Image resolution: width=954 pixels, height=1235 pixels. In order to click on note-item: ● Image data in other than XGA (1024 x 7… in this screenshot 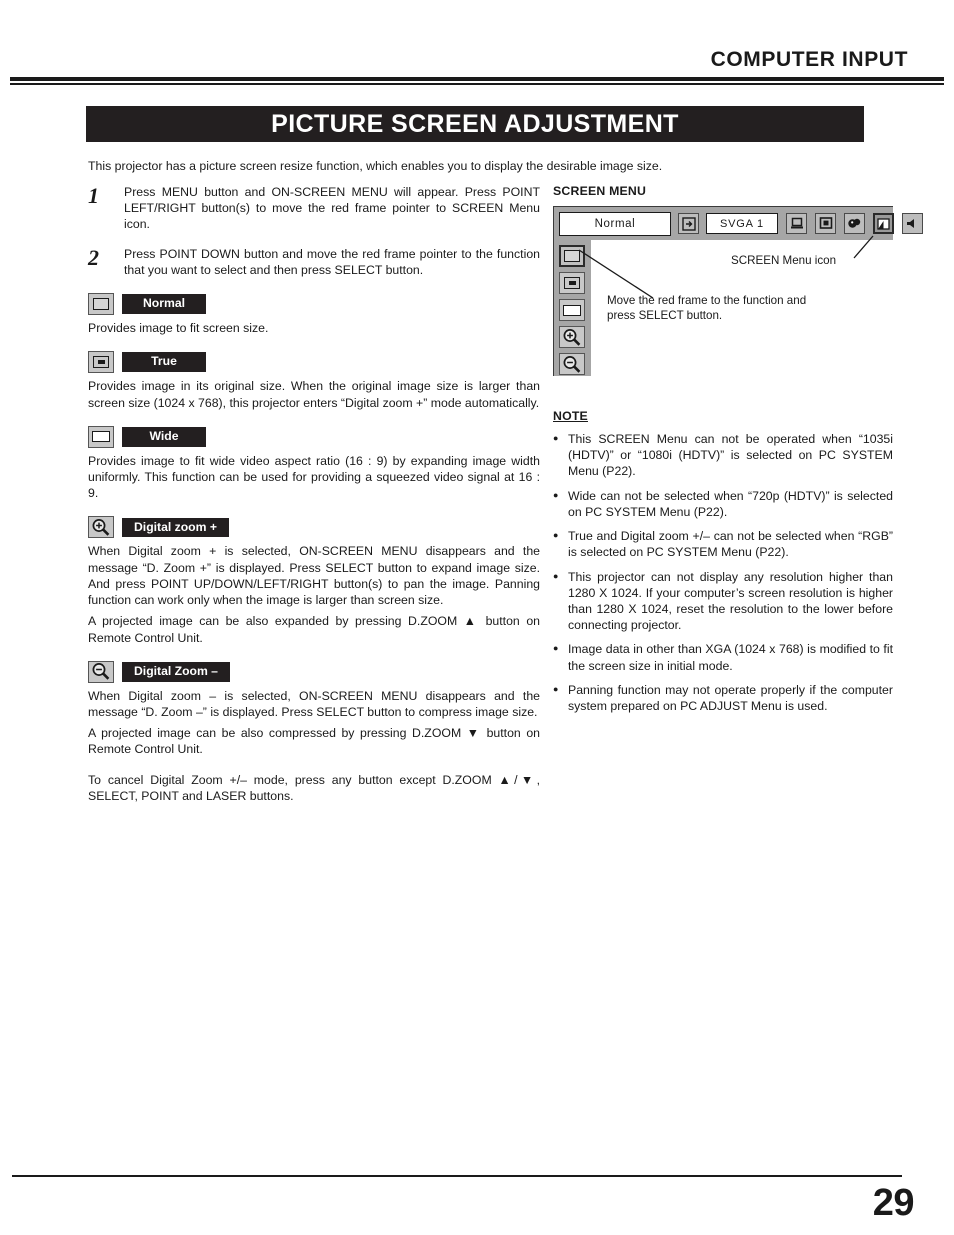, I will do `click(723, 657)`.